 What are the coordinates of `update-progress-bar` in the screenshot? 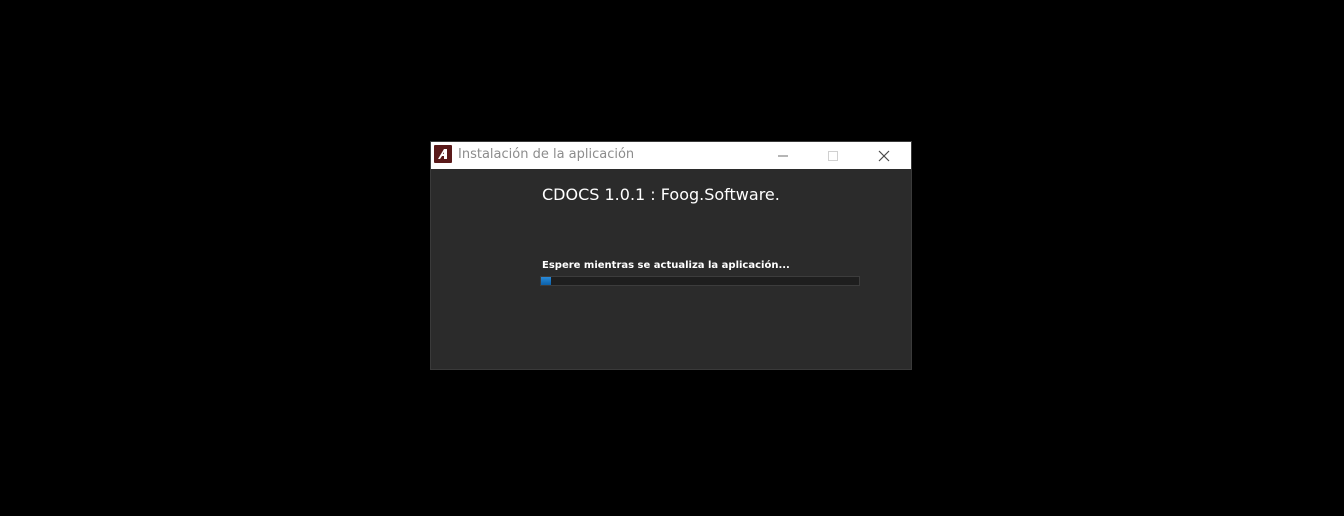 It's located at (700, 281).